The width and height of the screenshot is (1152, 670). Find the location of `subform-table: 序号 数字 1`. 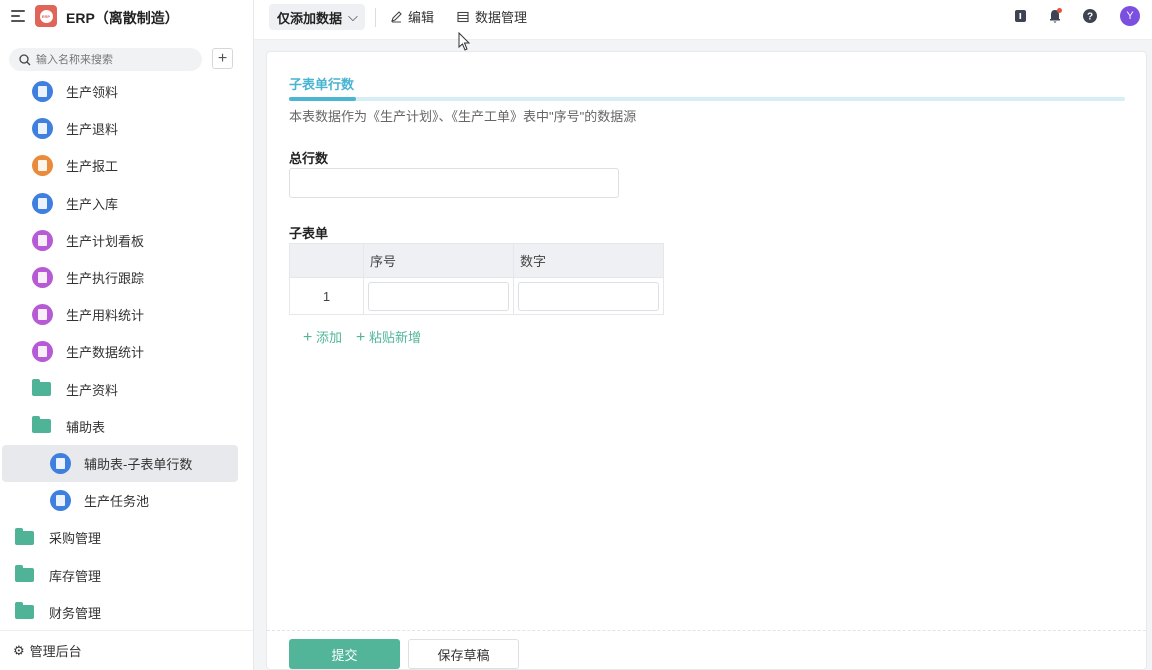

subform-table: 序号 数字 1 is located at coordinates (476, 279).